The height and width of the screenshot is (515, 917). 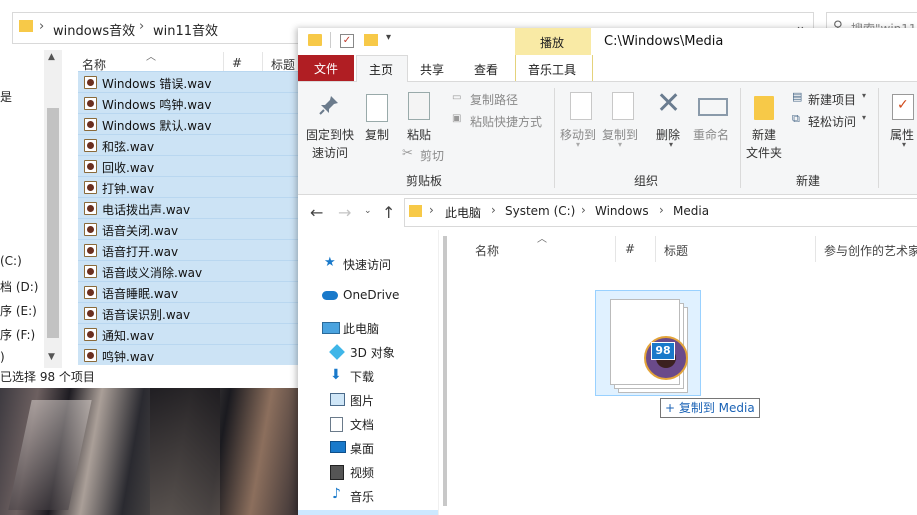 I want to click on easy-access-button: 轻松访问, so click(x=832, y=121).